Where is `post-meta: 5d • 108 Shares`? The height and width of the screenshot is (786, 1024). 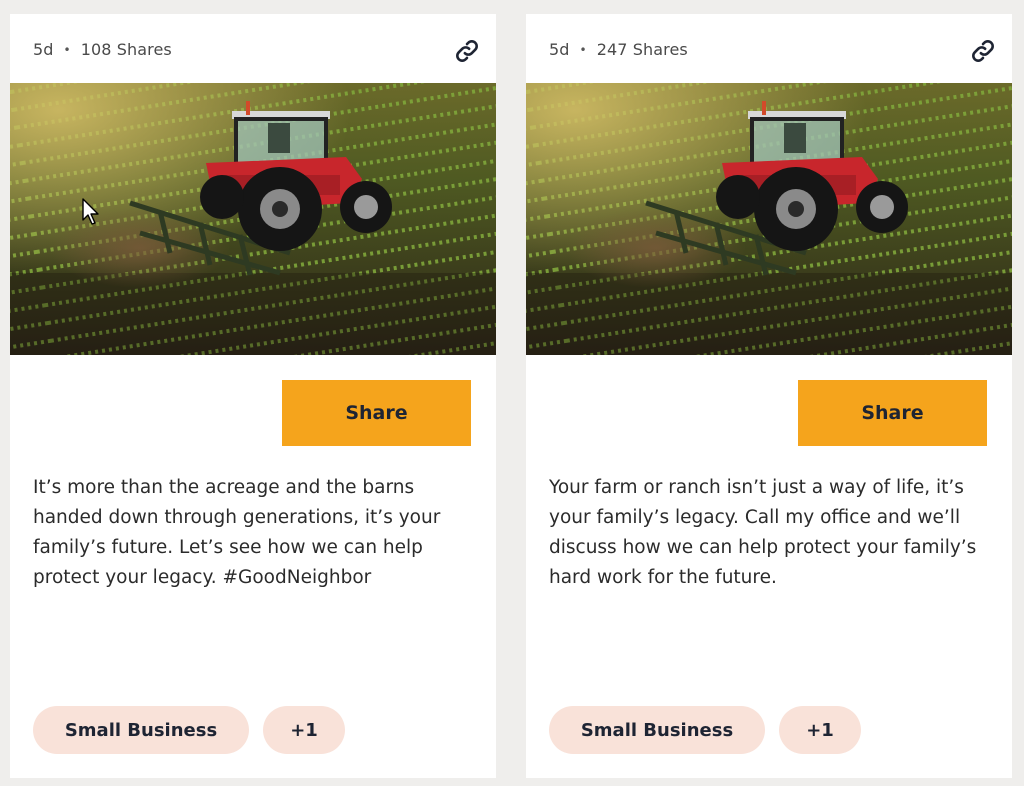
post-meta: 5d • 108 Shares is located at coordinates (102, 49).